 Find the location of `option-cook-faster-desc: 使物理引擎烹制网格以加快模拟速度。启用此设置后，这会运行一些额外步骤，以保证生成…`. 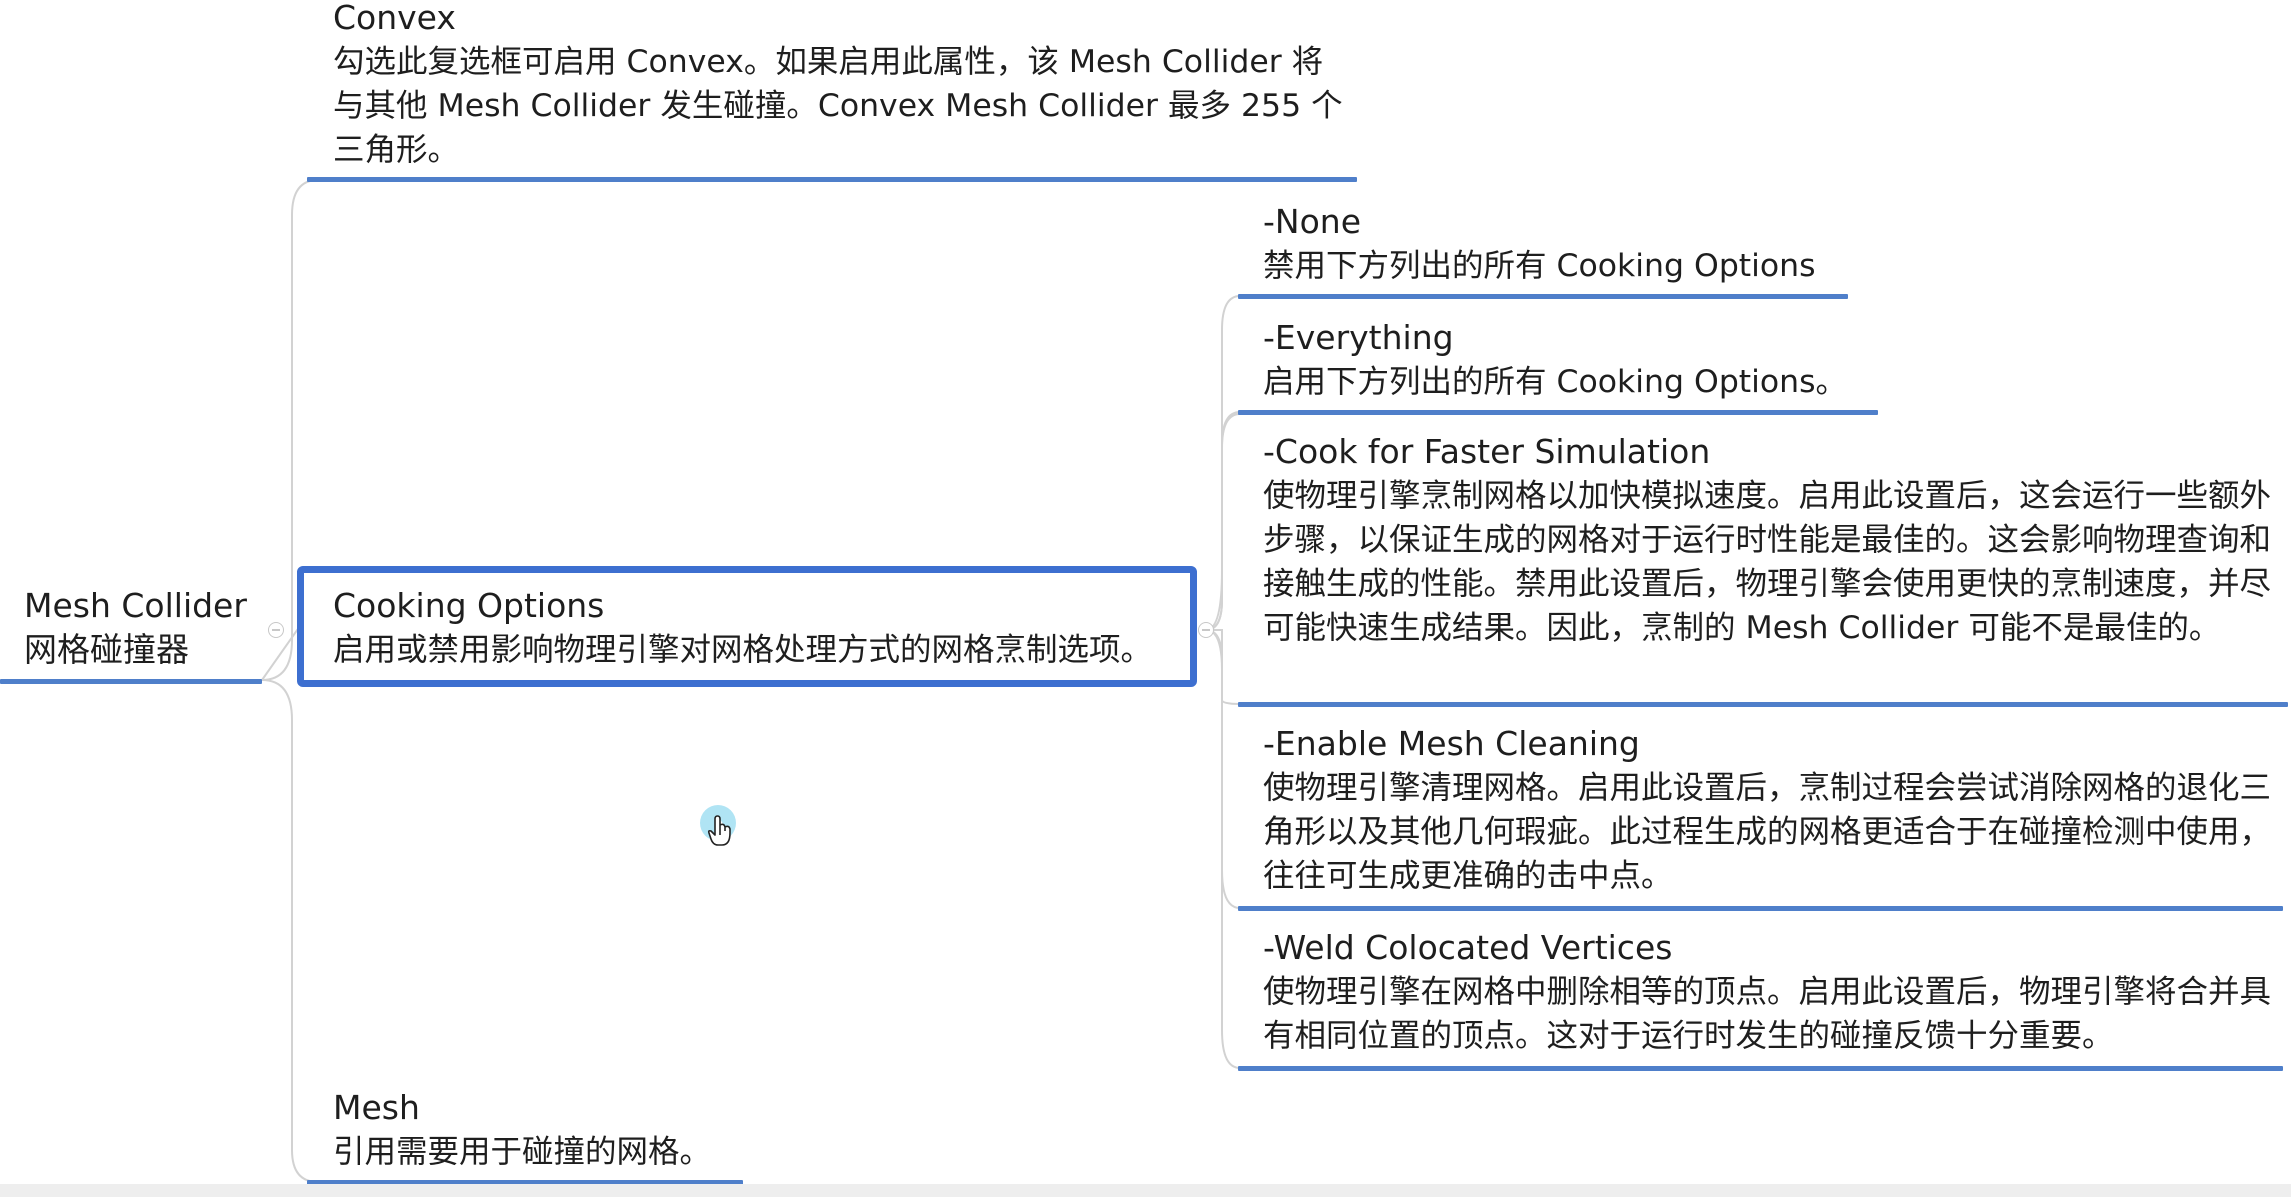

option-cook-faster-desc: 使物理引擎烹制网格以加快模拟速度。启用此设置后，这会运行一些额外步骤，以保证生成… is located at coordinates (1767, 562).